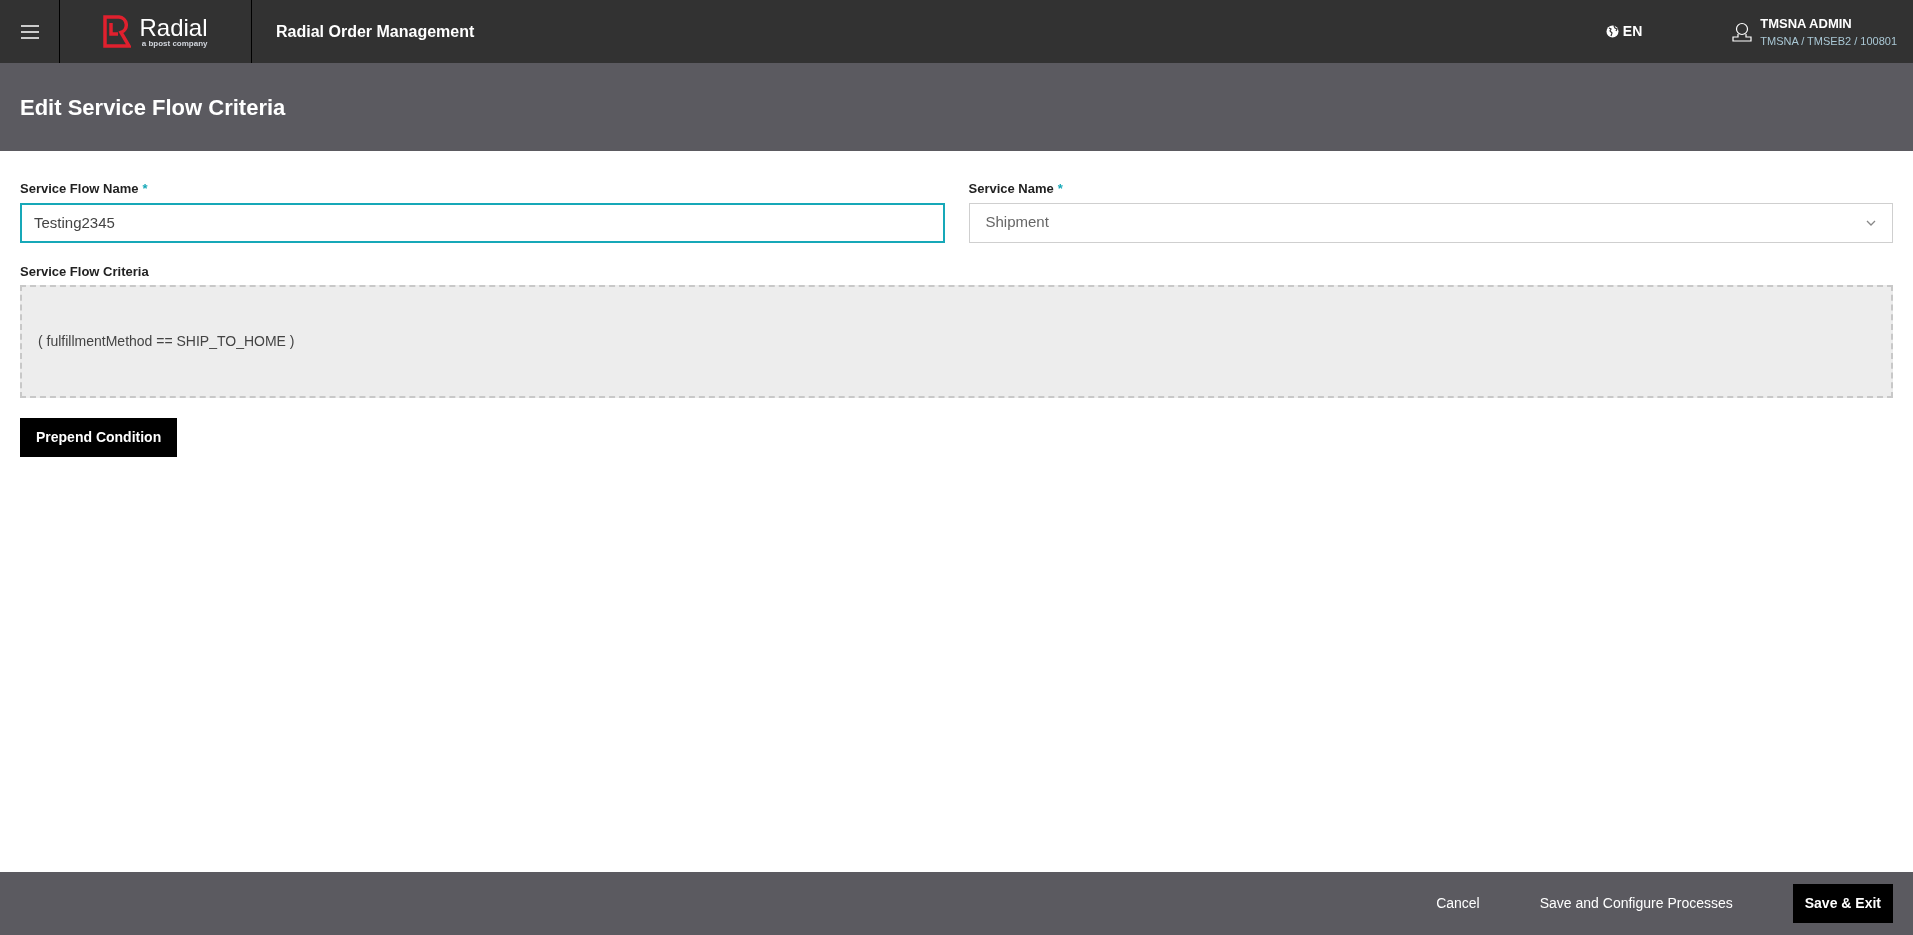 This screenshot has width=1913, height=935. What do you see at coordinates (375, 31) in the screenshot?
I see `app-title: Radial Order Management` at bounding box center [375, 31].